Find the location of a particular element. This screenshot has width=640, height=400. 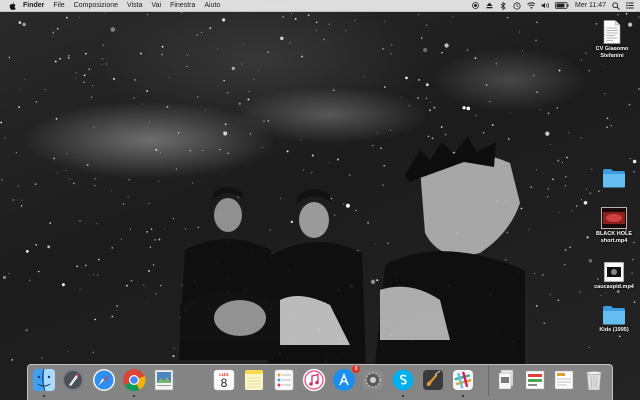

downloads-stack-icon is located at coordinates (535, 380).